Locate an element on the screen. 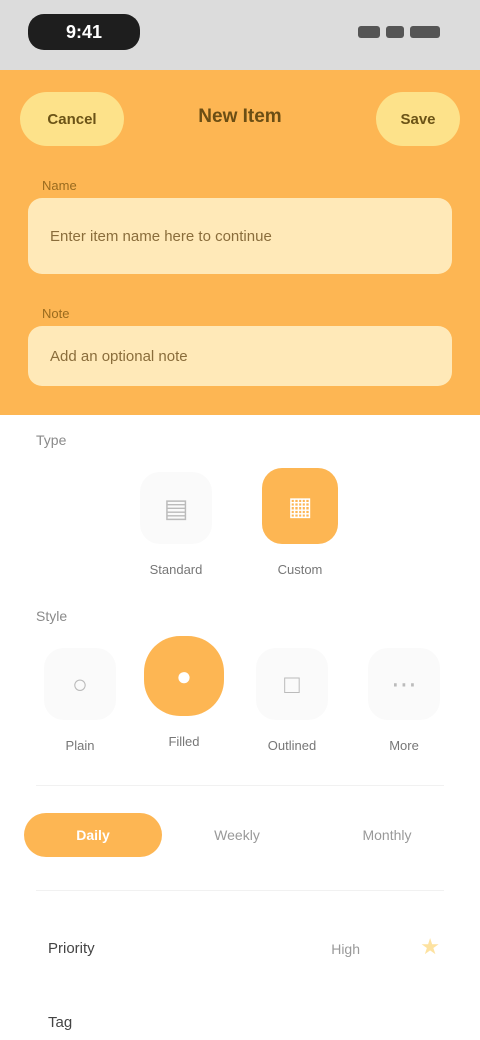  battery-icon is located at coordinates (425, 32).